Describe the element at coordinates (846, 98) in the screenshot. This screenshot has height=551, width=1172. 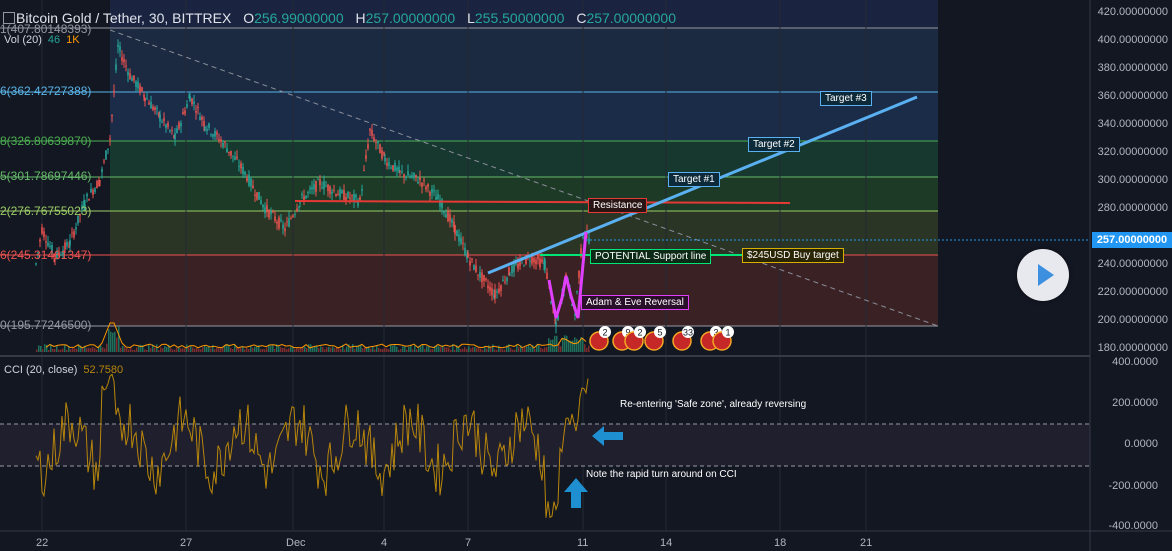
I see `target-3-label: Target #3` at that location.